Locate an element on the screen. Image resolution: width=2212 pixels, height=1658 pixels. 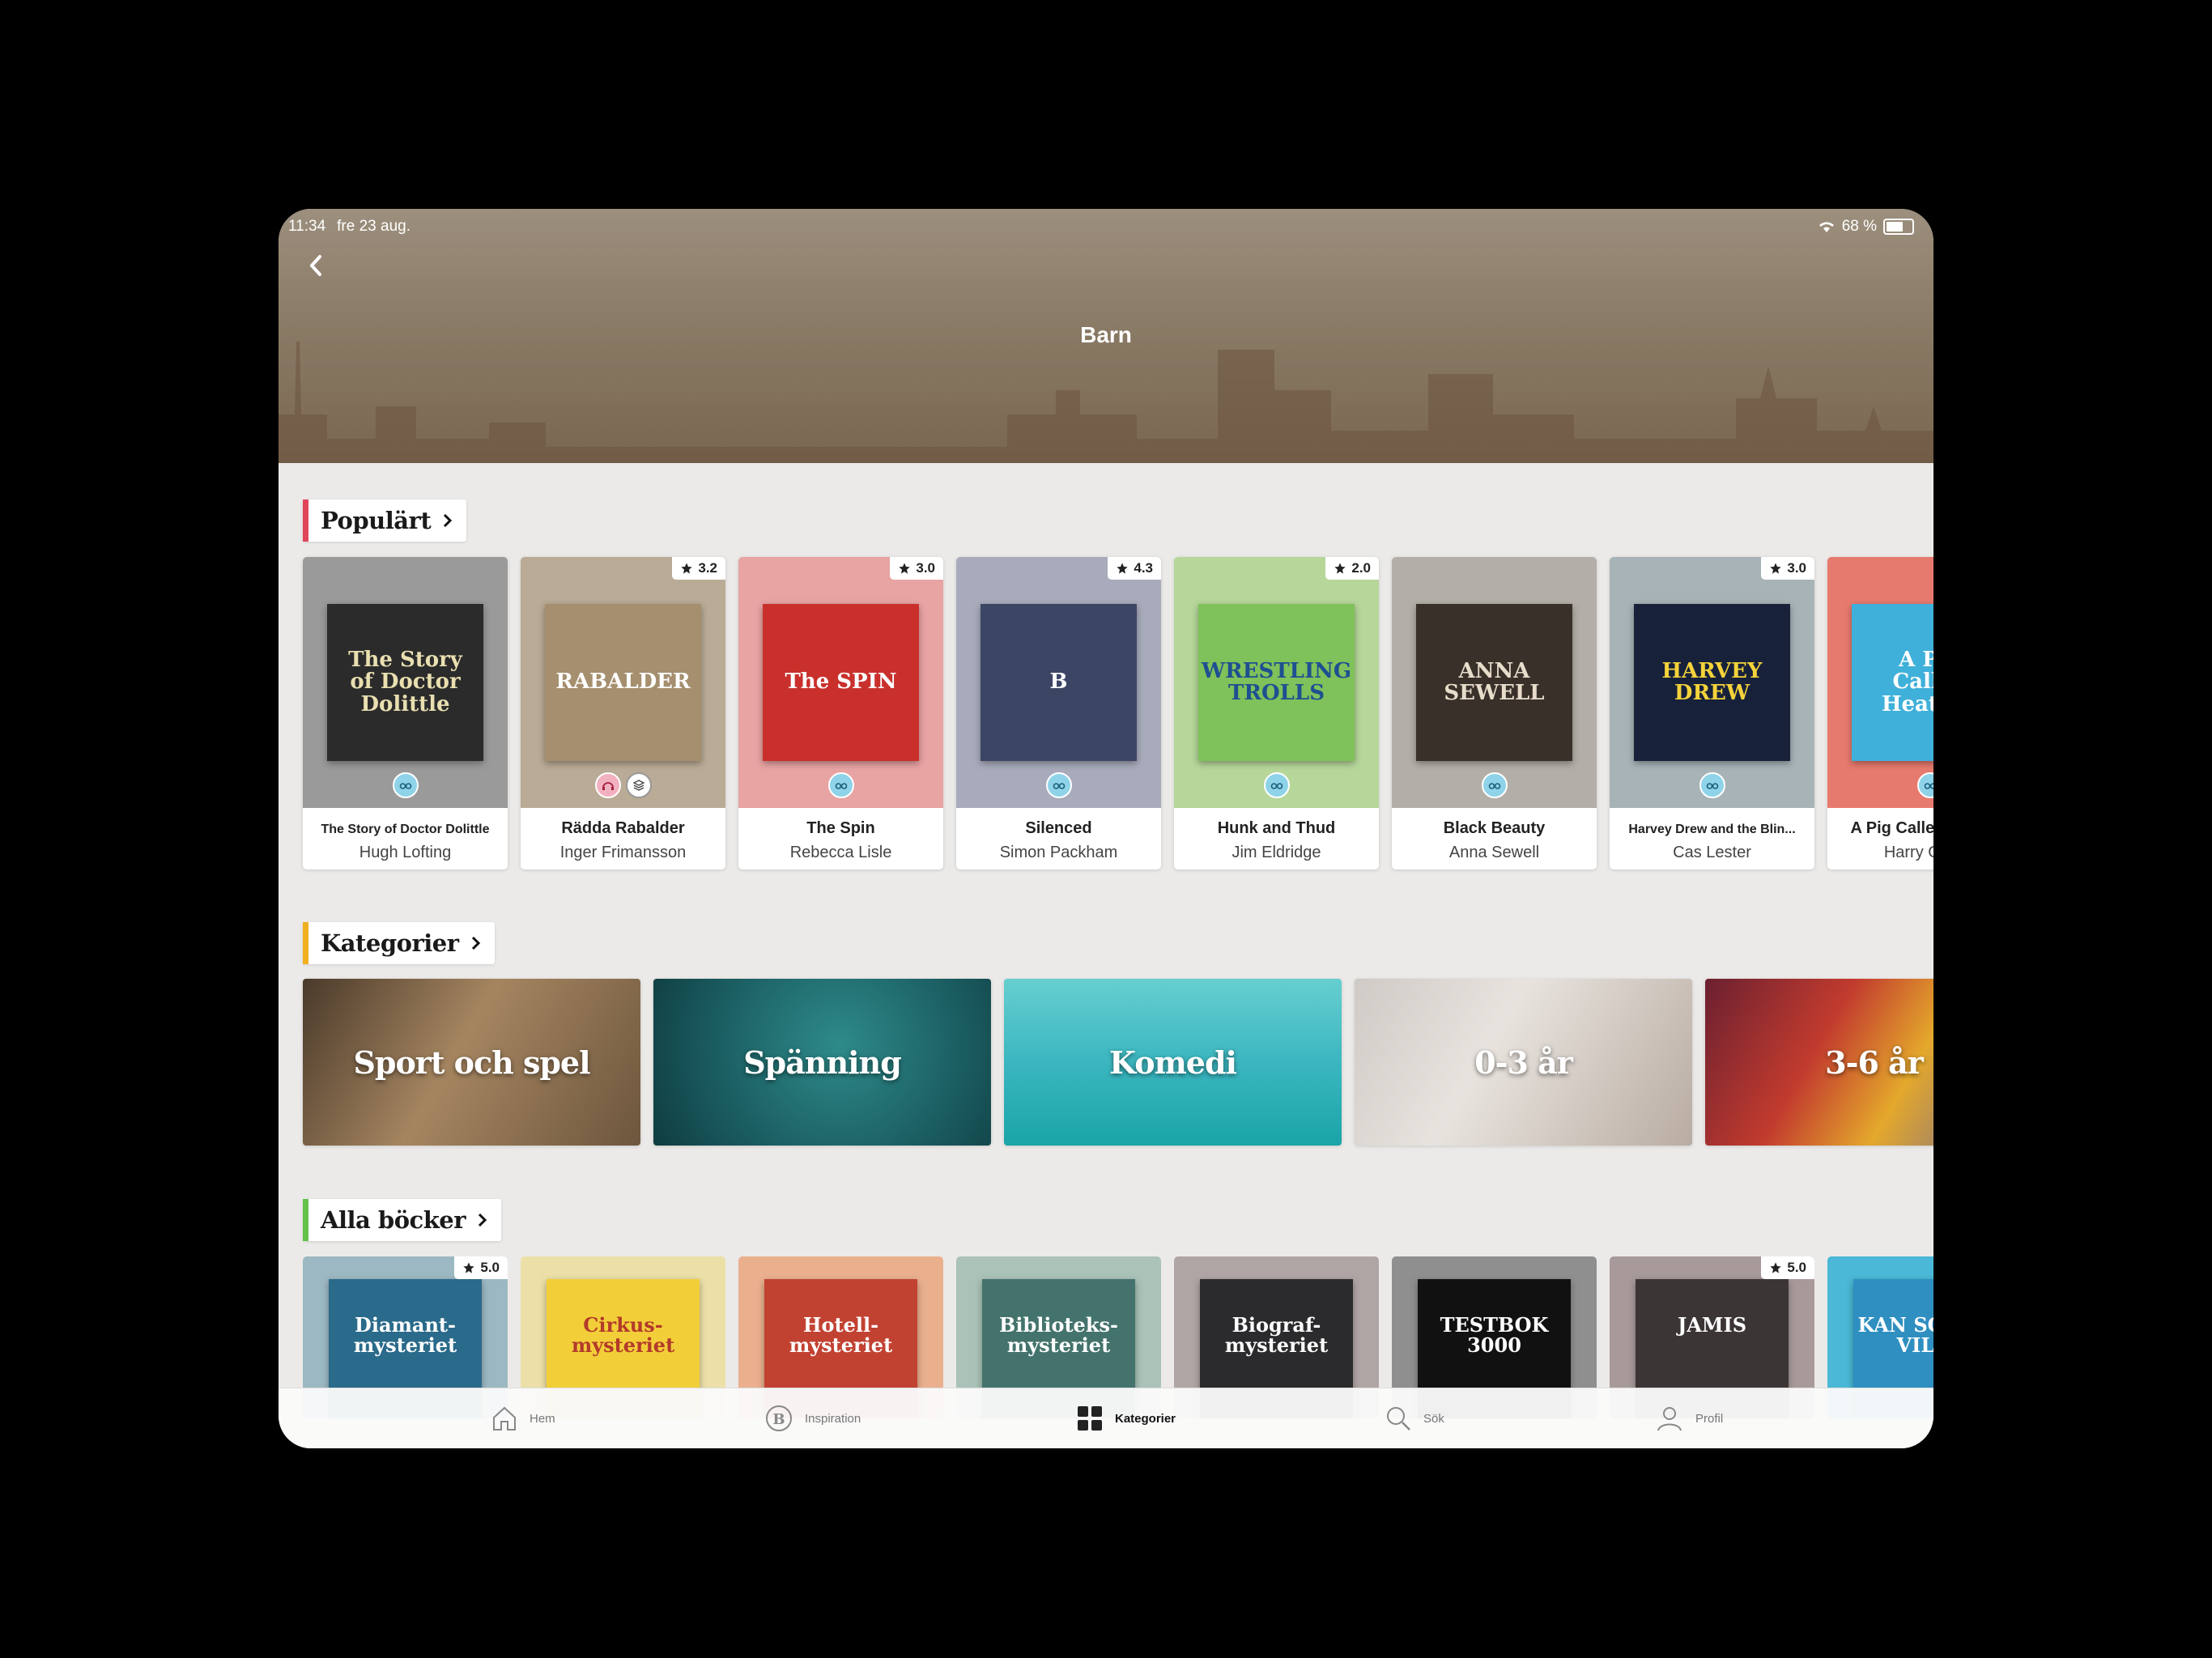
rating-badge: 4.3 is located at coordinates (1135, 568).